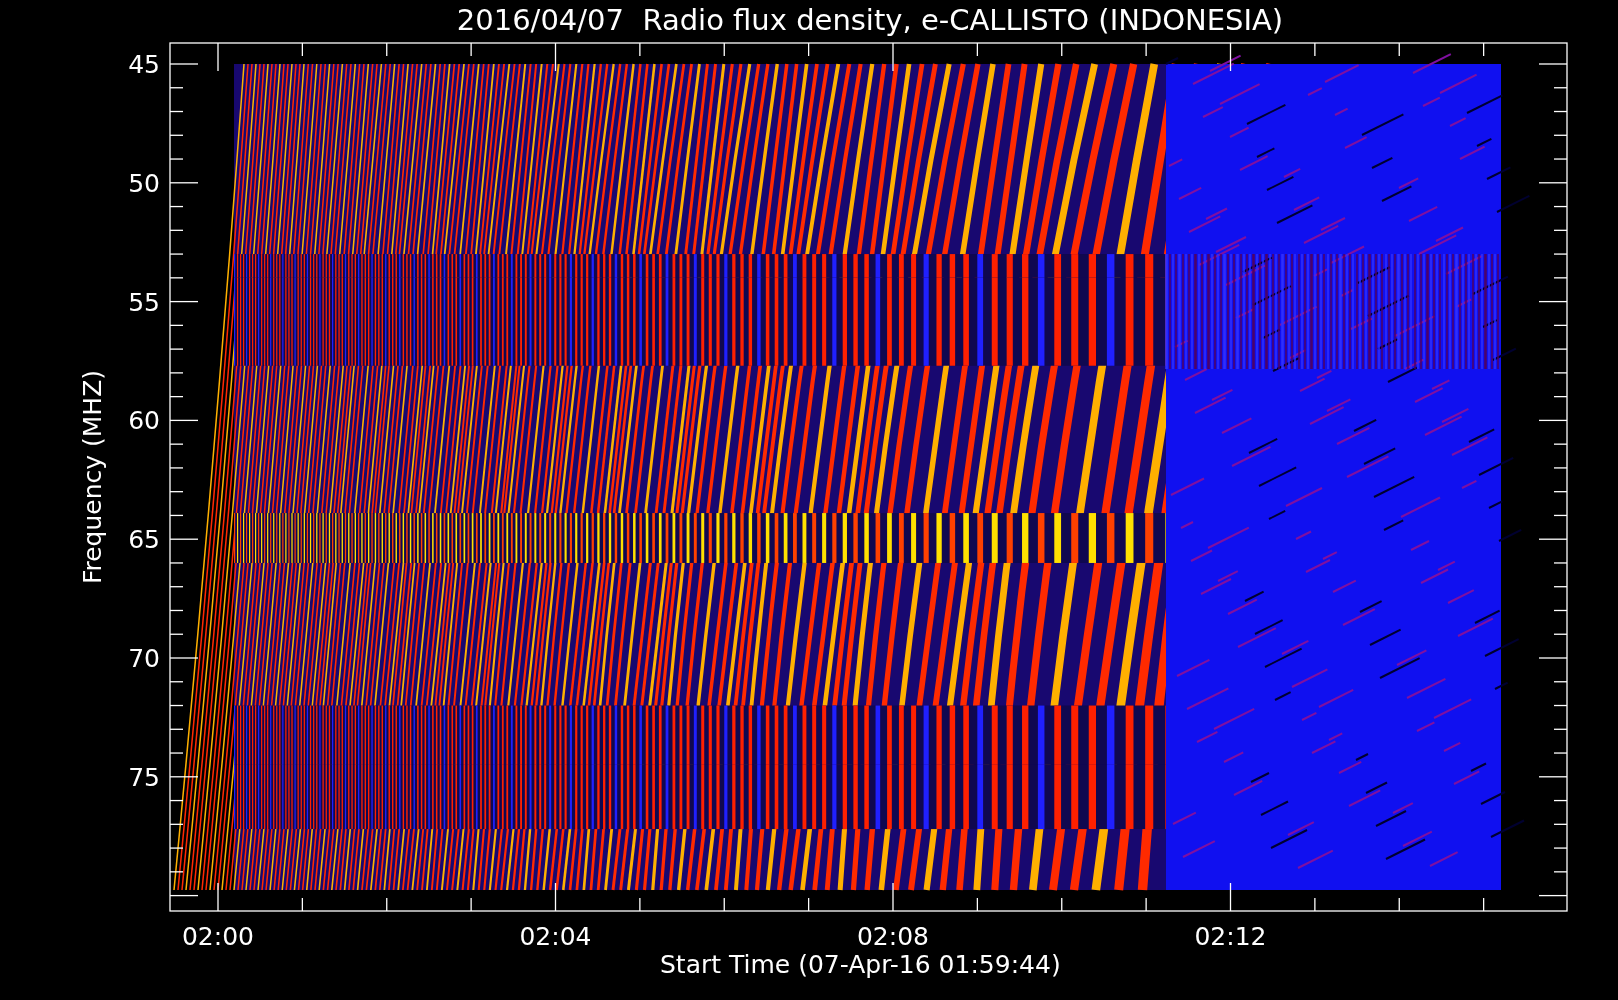 The width and height of the screenshot is (1618, 1000). I want to click on plot-title: 2016/04/07 Radio flux density, e-CALLISTO (INDONESIA), so click(870, 20).